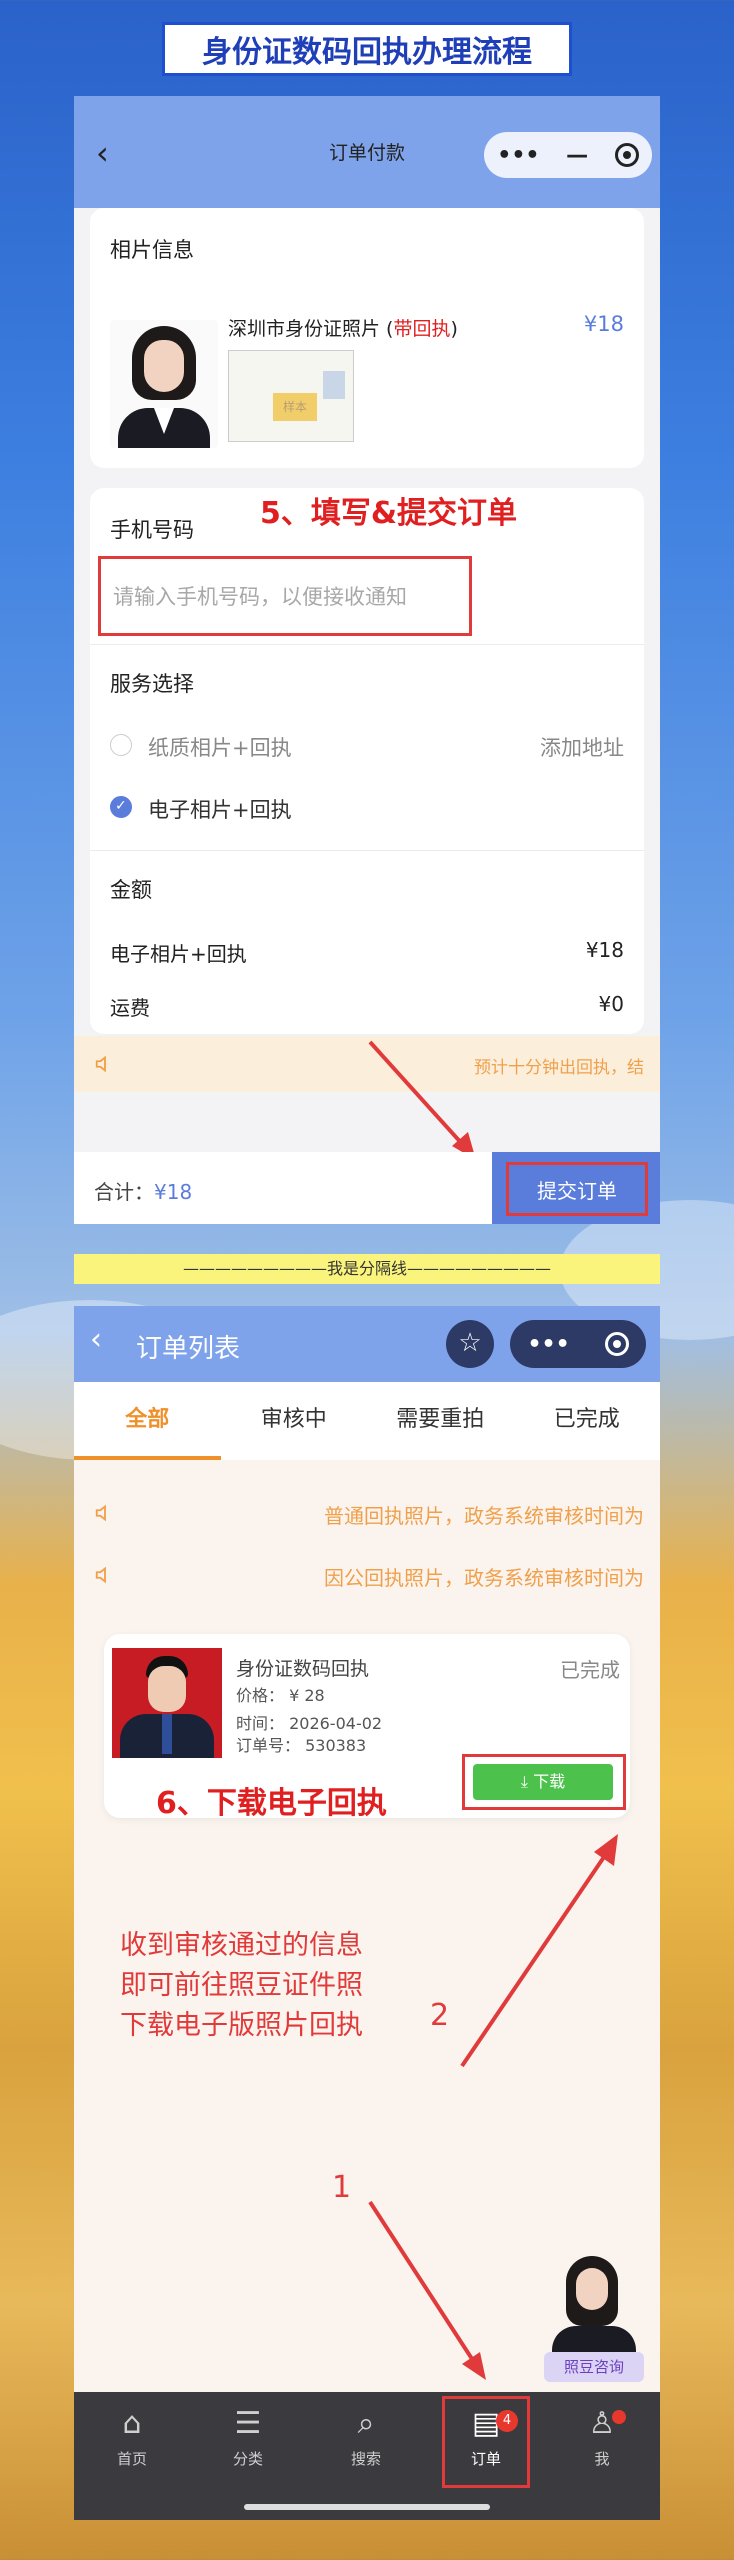  I want to click on step-5-annotation: 5、填写&提交订单, so click(389, 513).